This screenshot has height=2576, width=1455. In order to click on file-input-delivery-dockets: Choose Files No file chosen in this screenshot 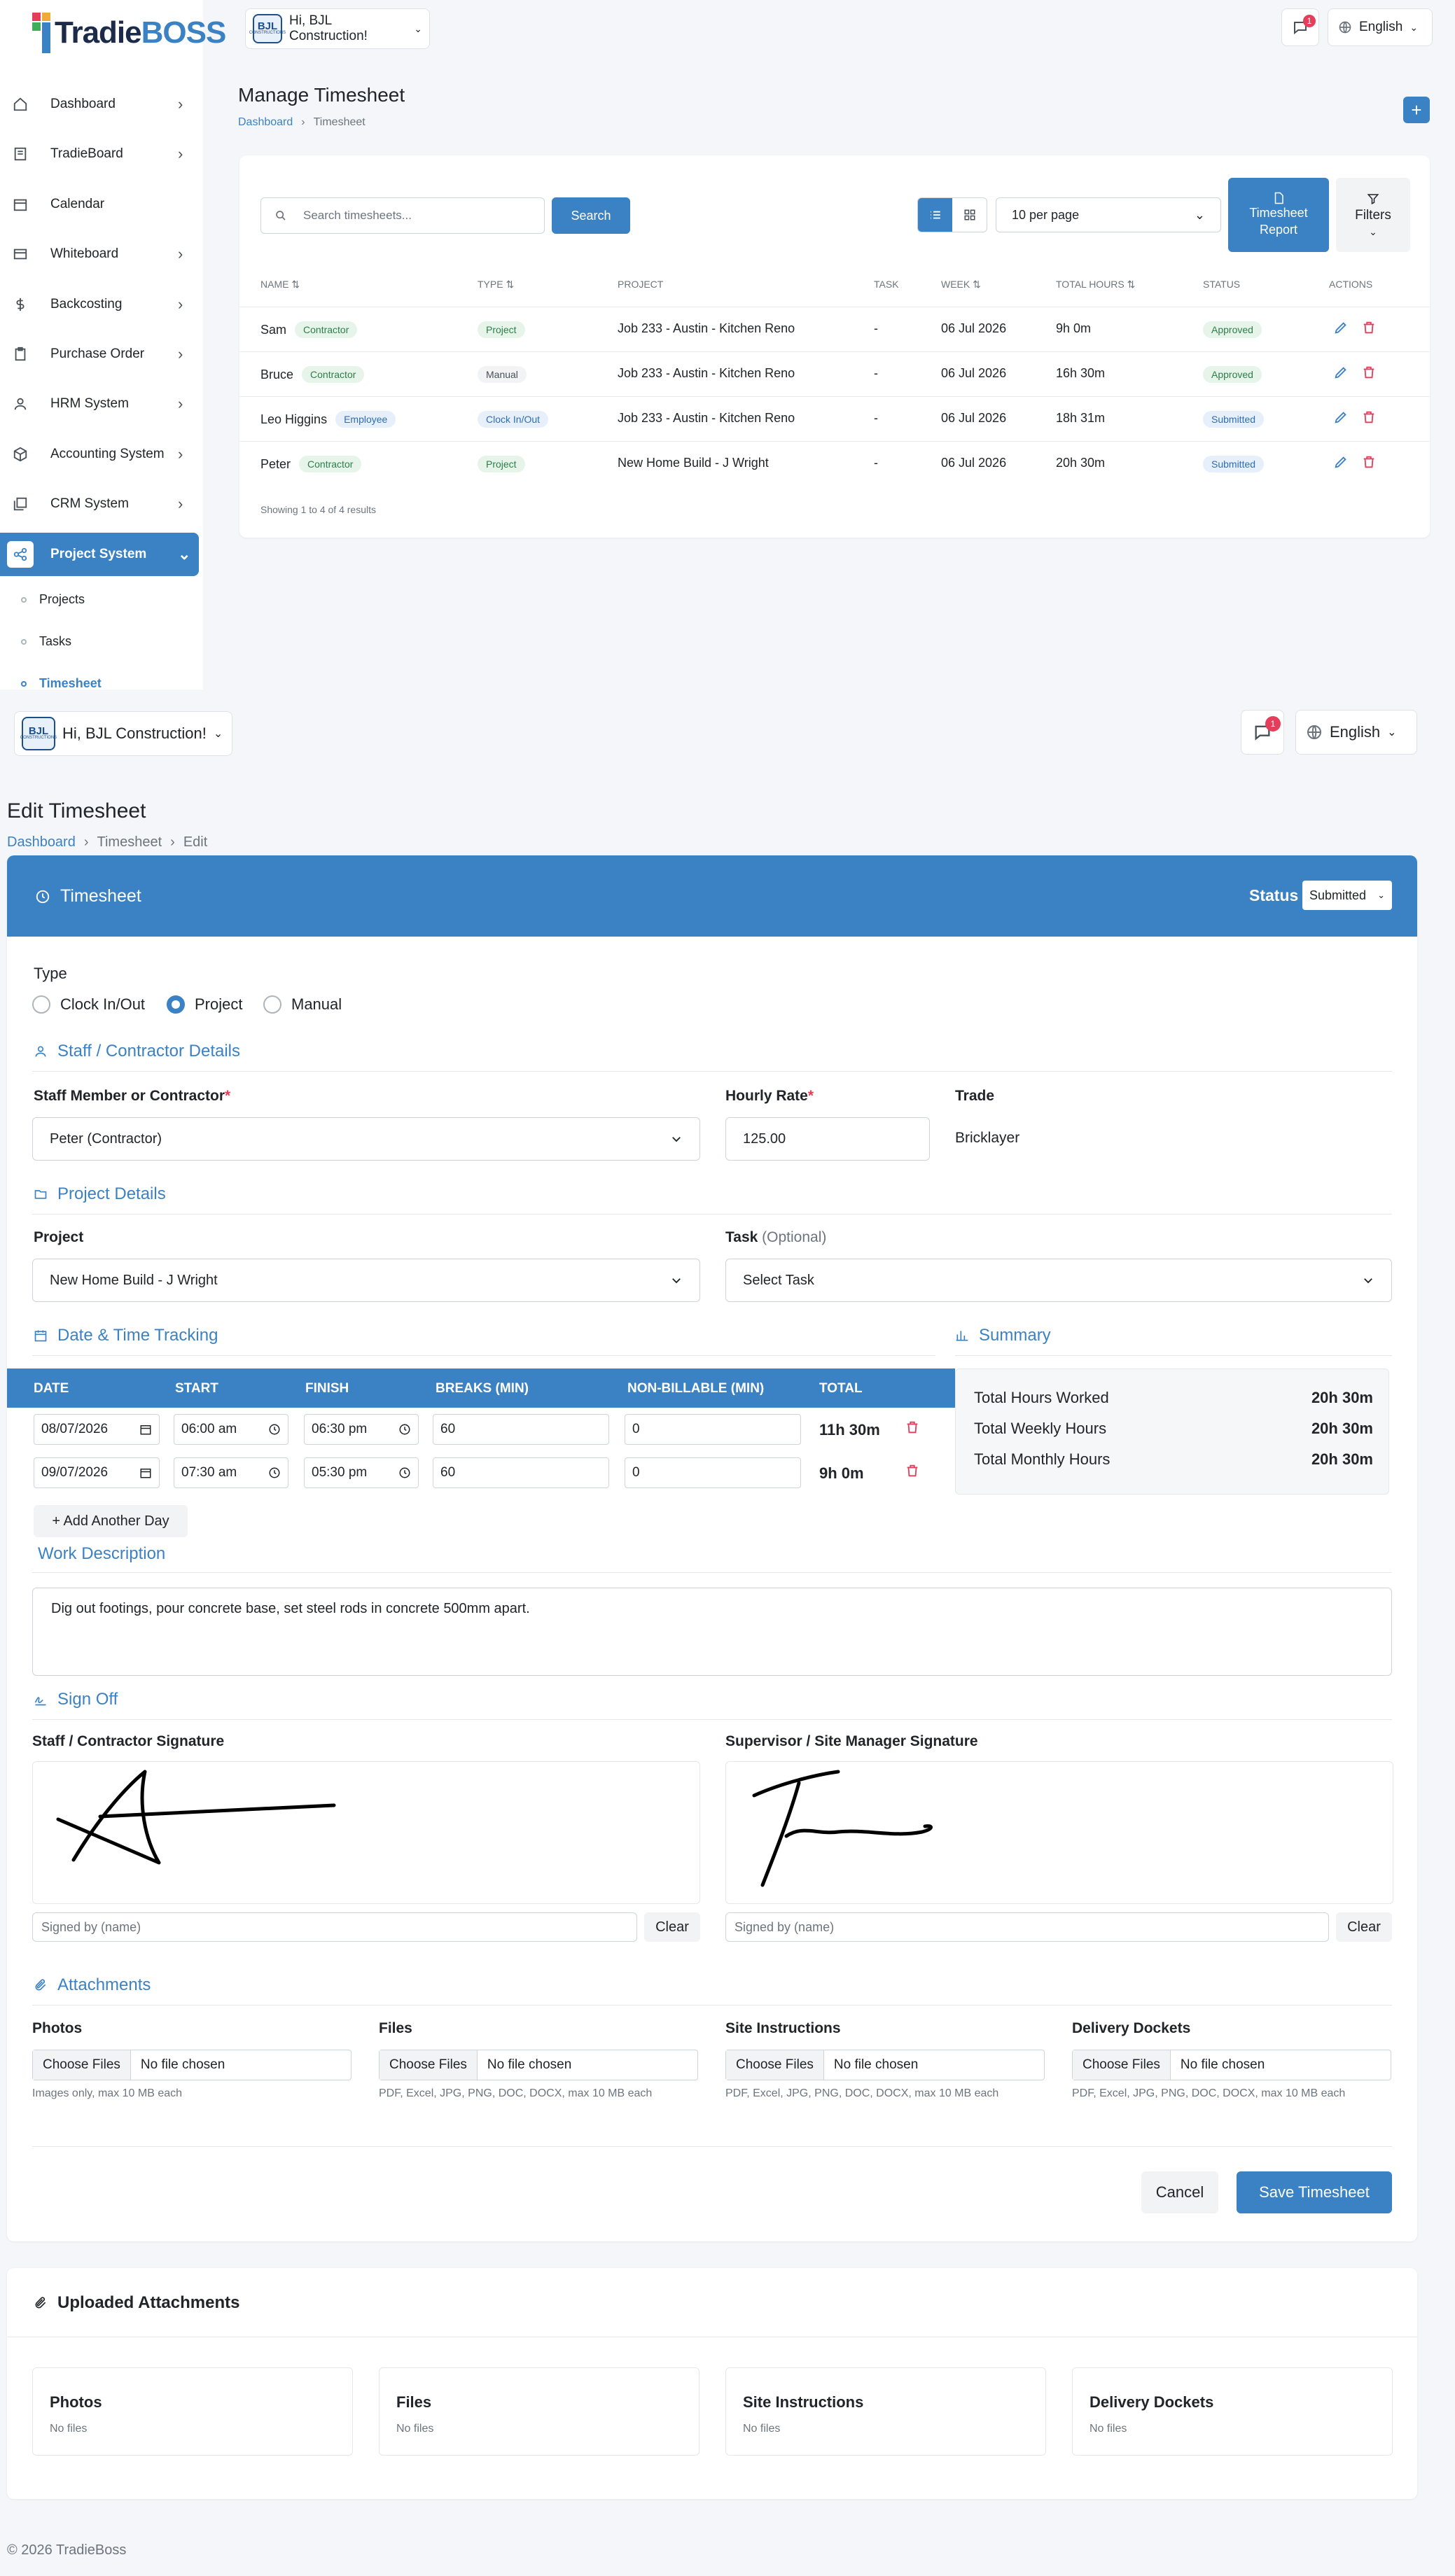, I will do `click(1232, 2065)`.